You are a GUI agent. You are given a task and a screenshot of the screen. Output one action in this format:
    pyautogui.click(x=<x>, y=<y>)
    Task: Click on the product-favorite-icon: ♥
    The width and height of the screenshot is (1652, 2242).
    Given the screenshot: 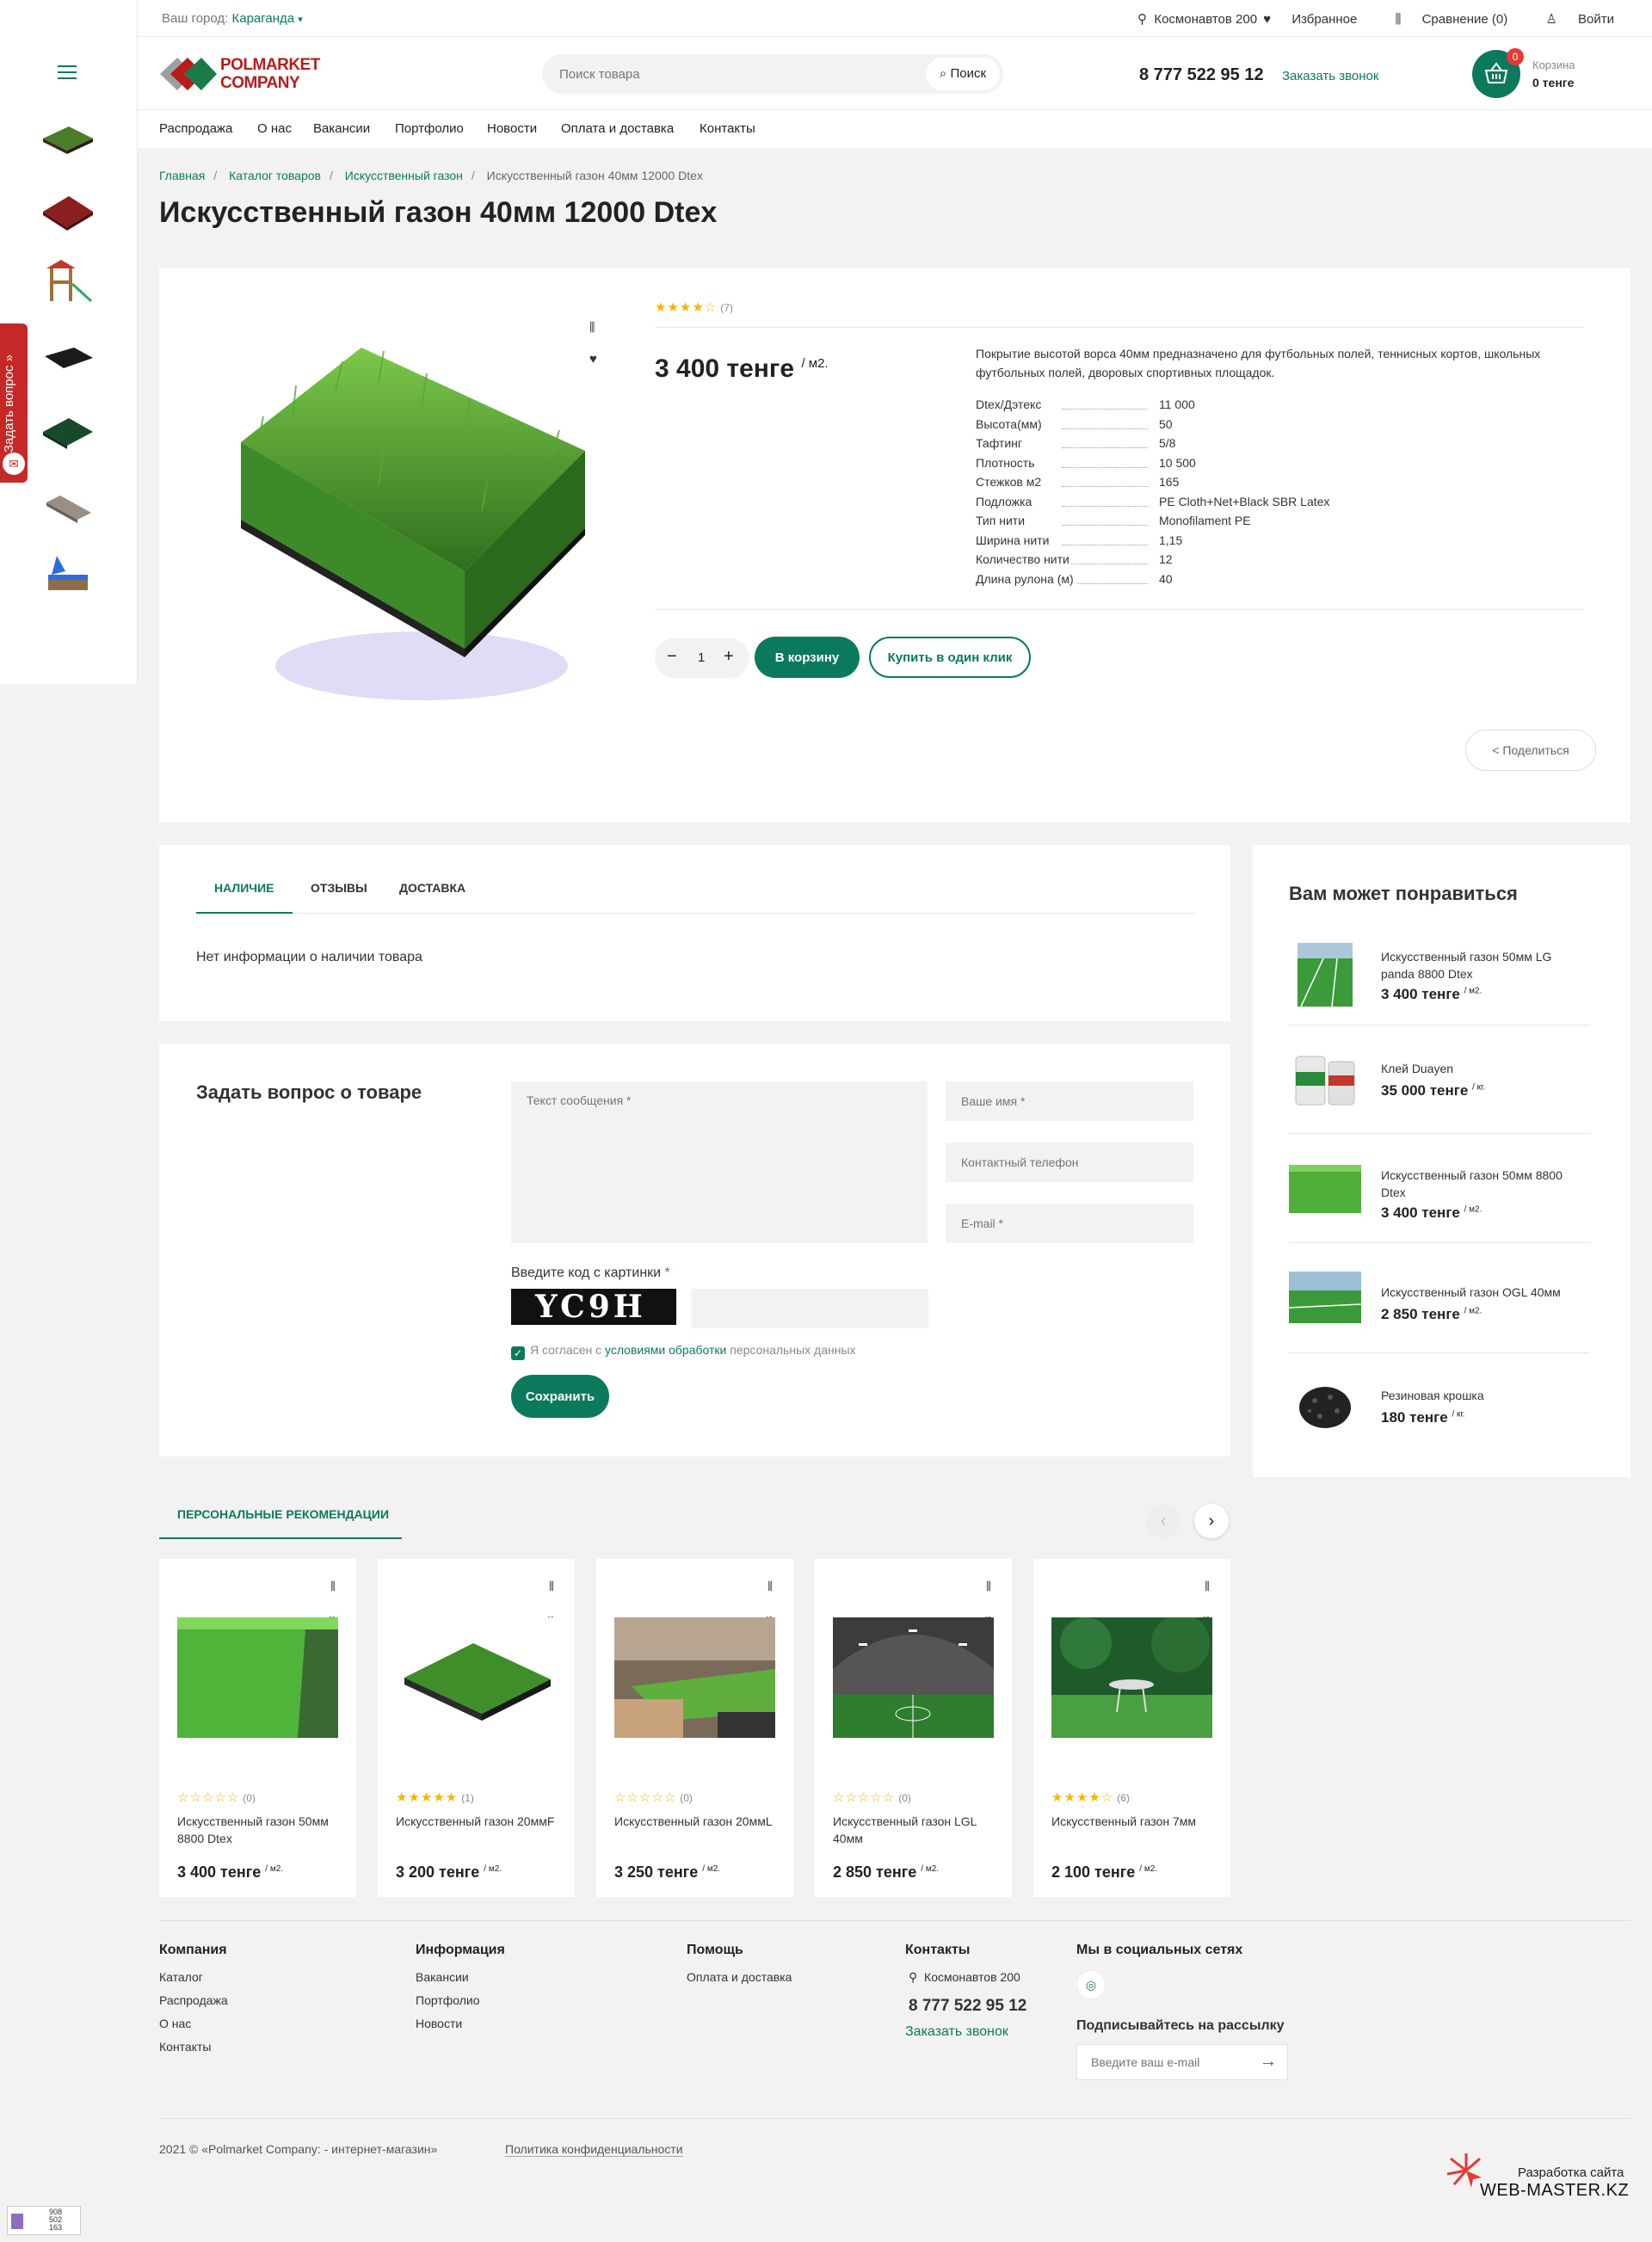 What is the action you would take?
    pyautogui.click(x=593, y=359)
    